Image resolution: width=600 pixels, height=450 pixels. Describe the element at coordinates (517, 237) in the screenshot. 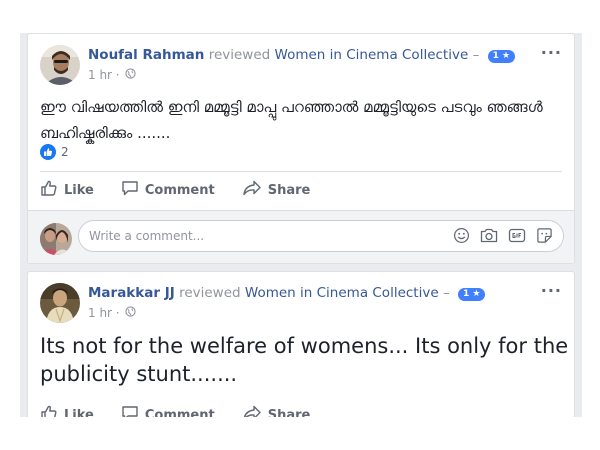

I see `gif-icon` at that location.